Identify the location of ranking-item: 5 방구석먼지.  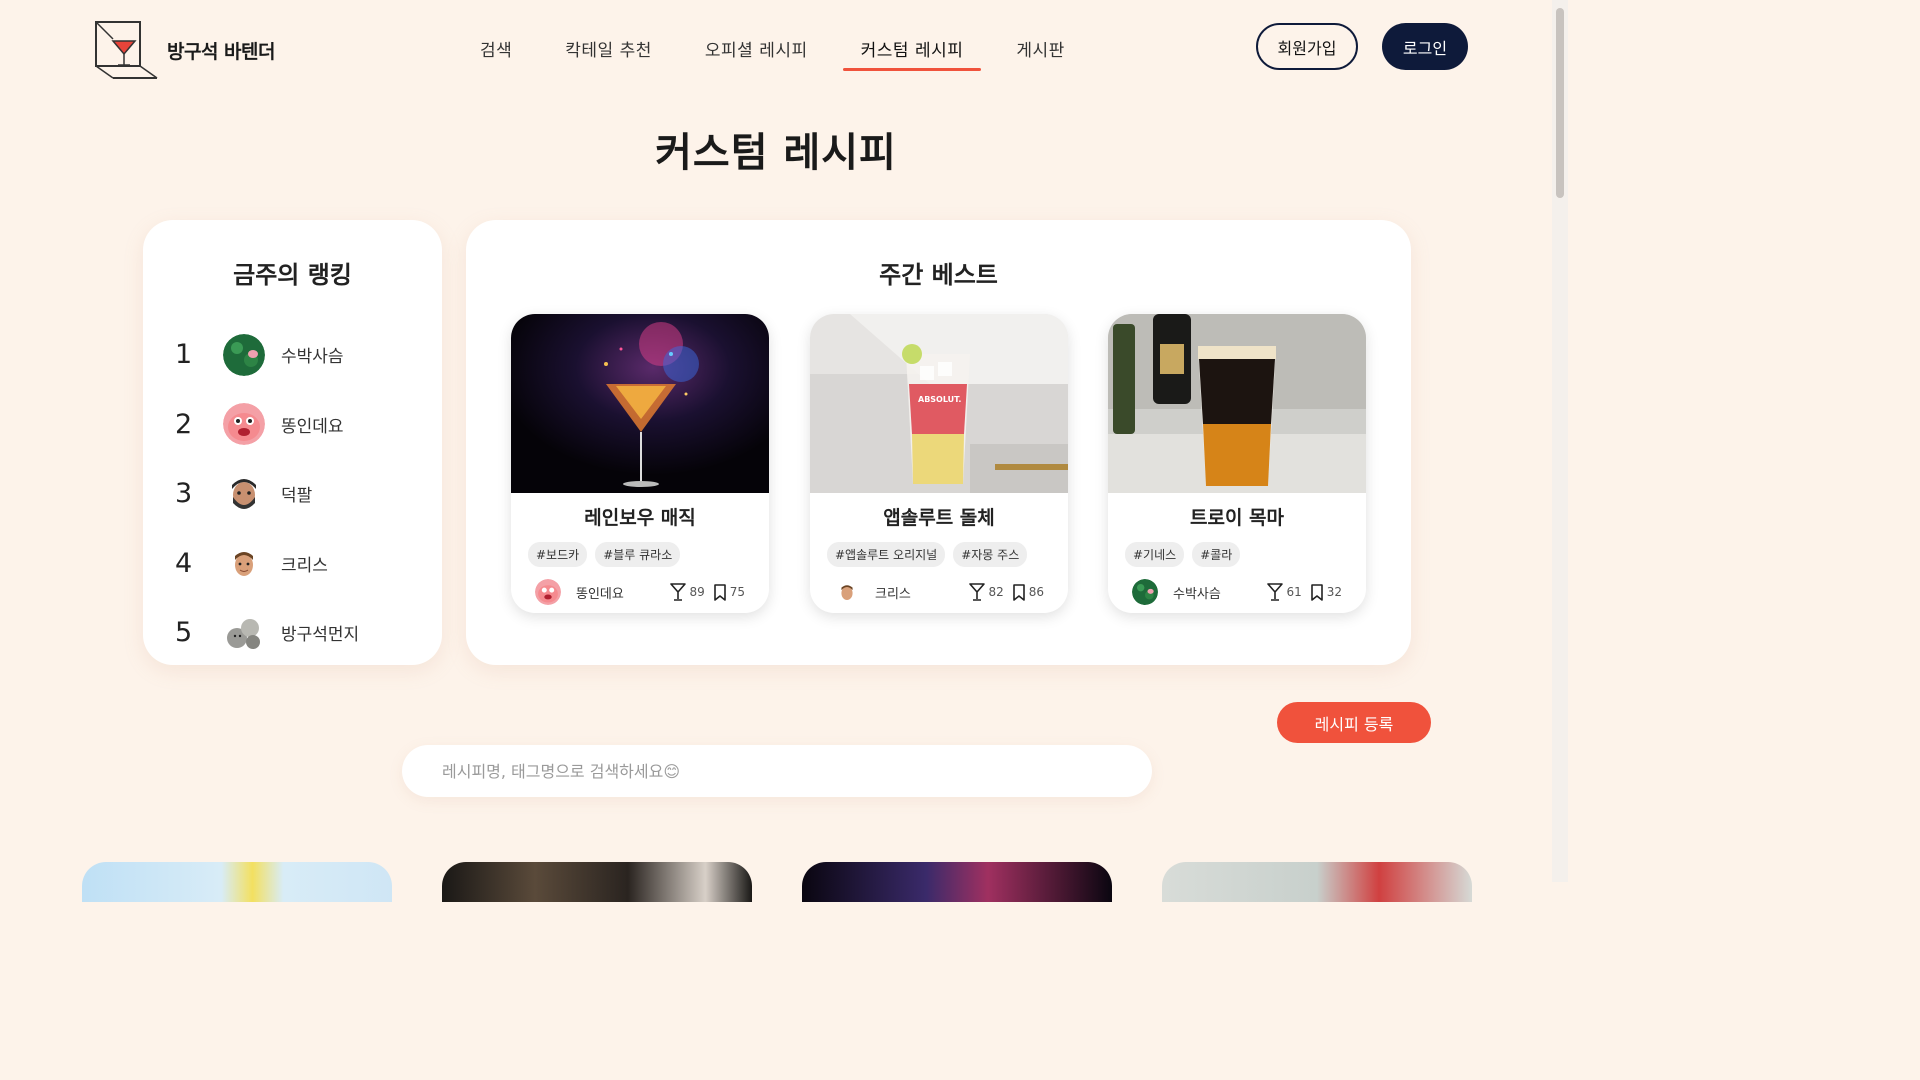
(298, 633).